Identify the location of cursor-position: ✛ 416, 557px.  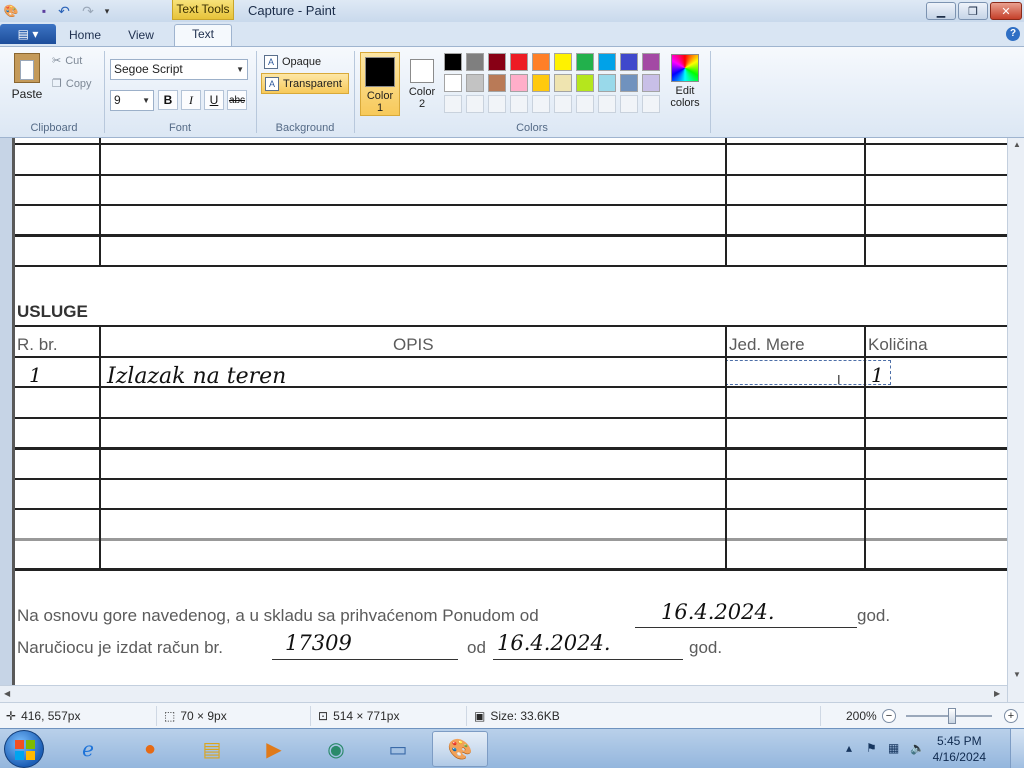
(43, 716).